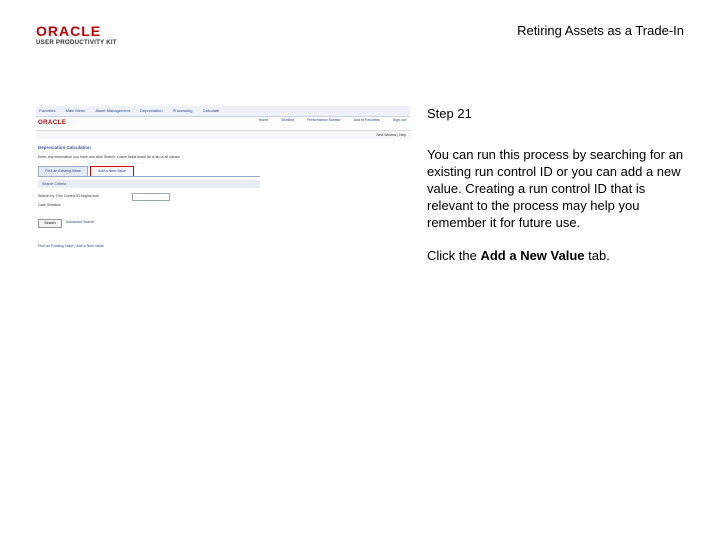 The image size is (720, 540). I want to click on case-sensitive-checkbox: Case Sensitive, so click(49, 205).